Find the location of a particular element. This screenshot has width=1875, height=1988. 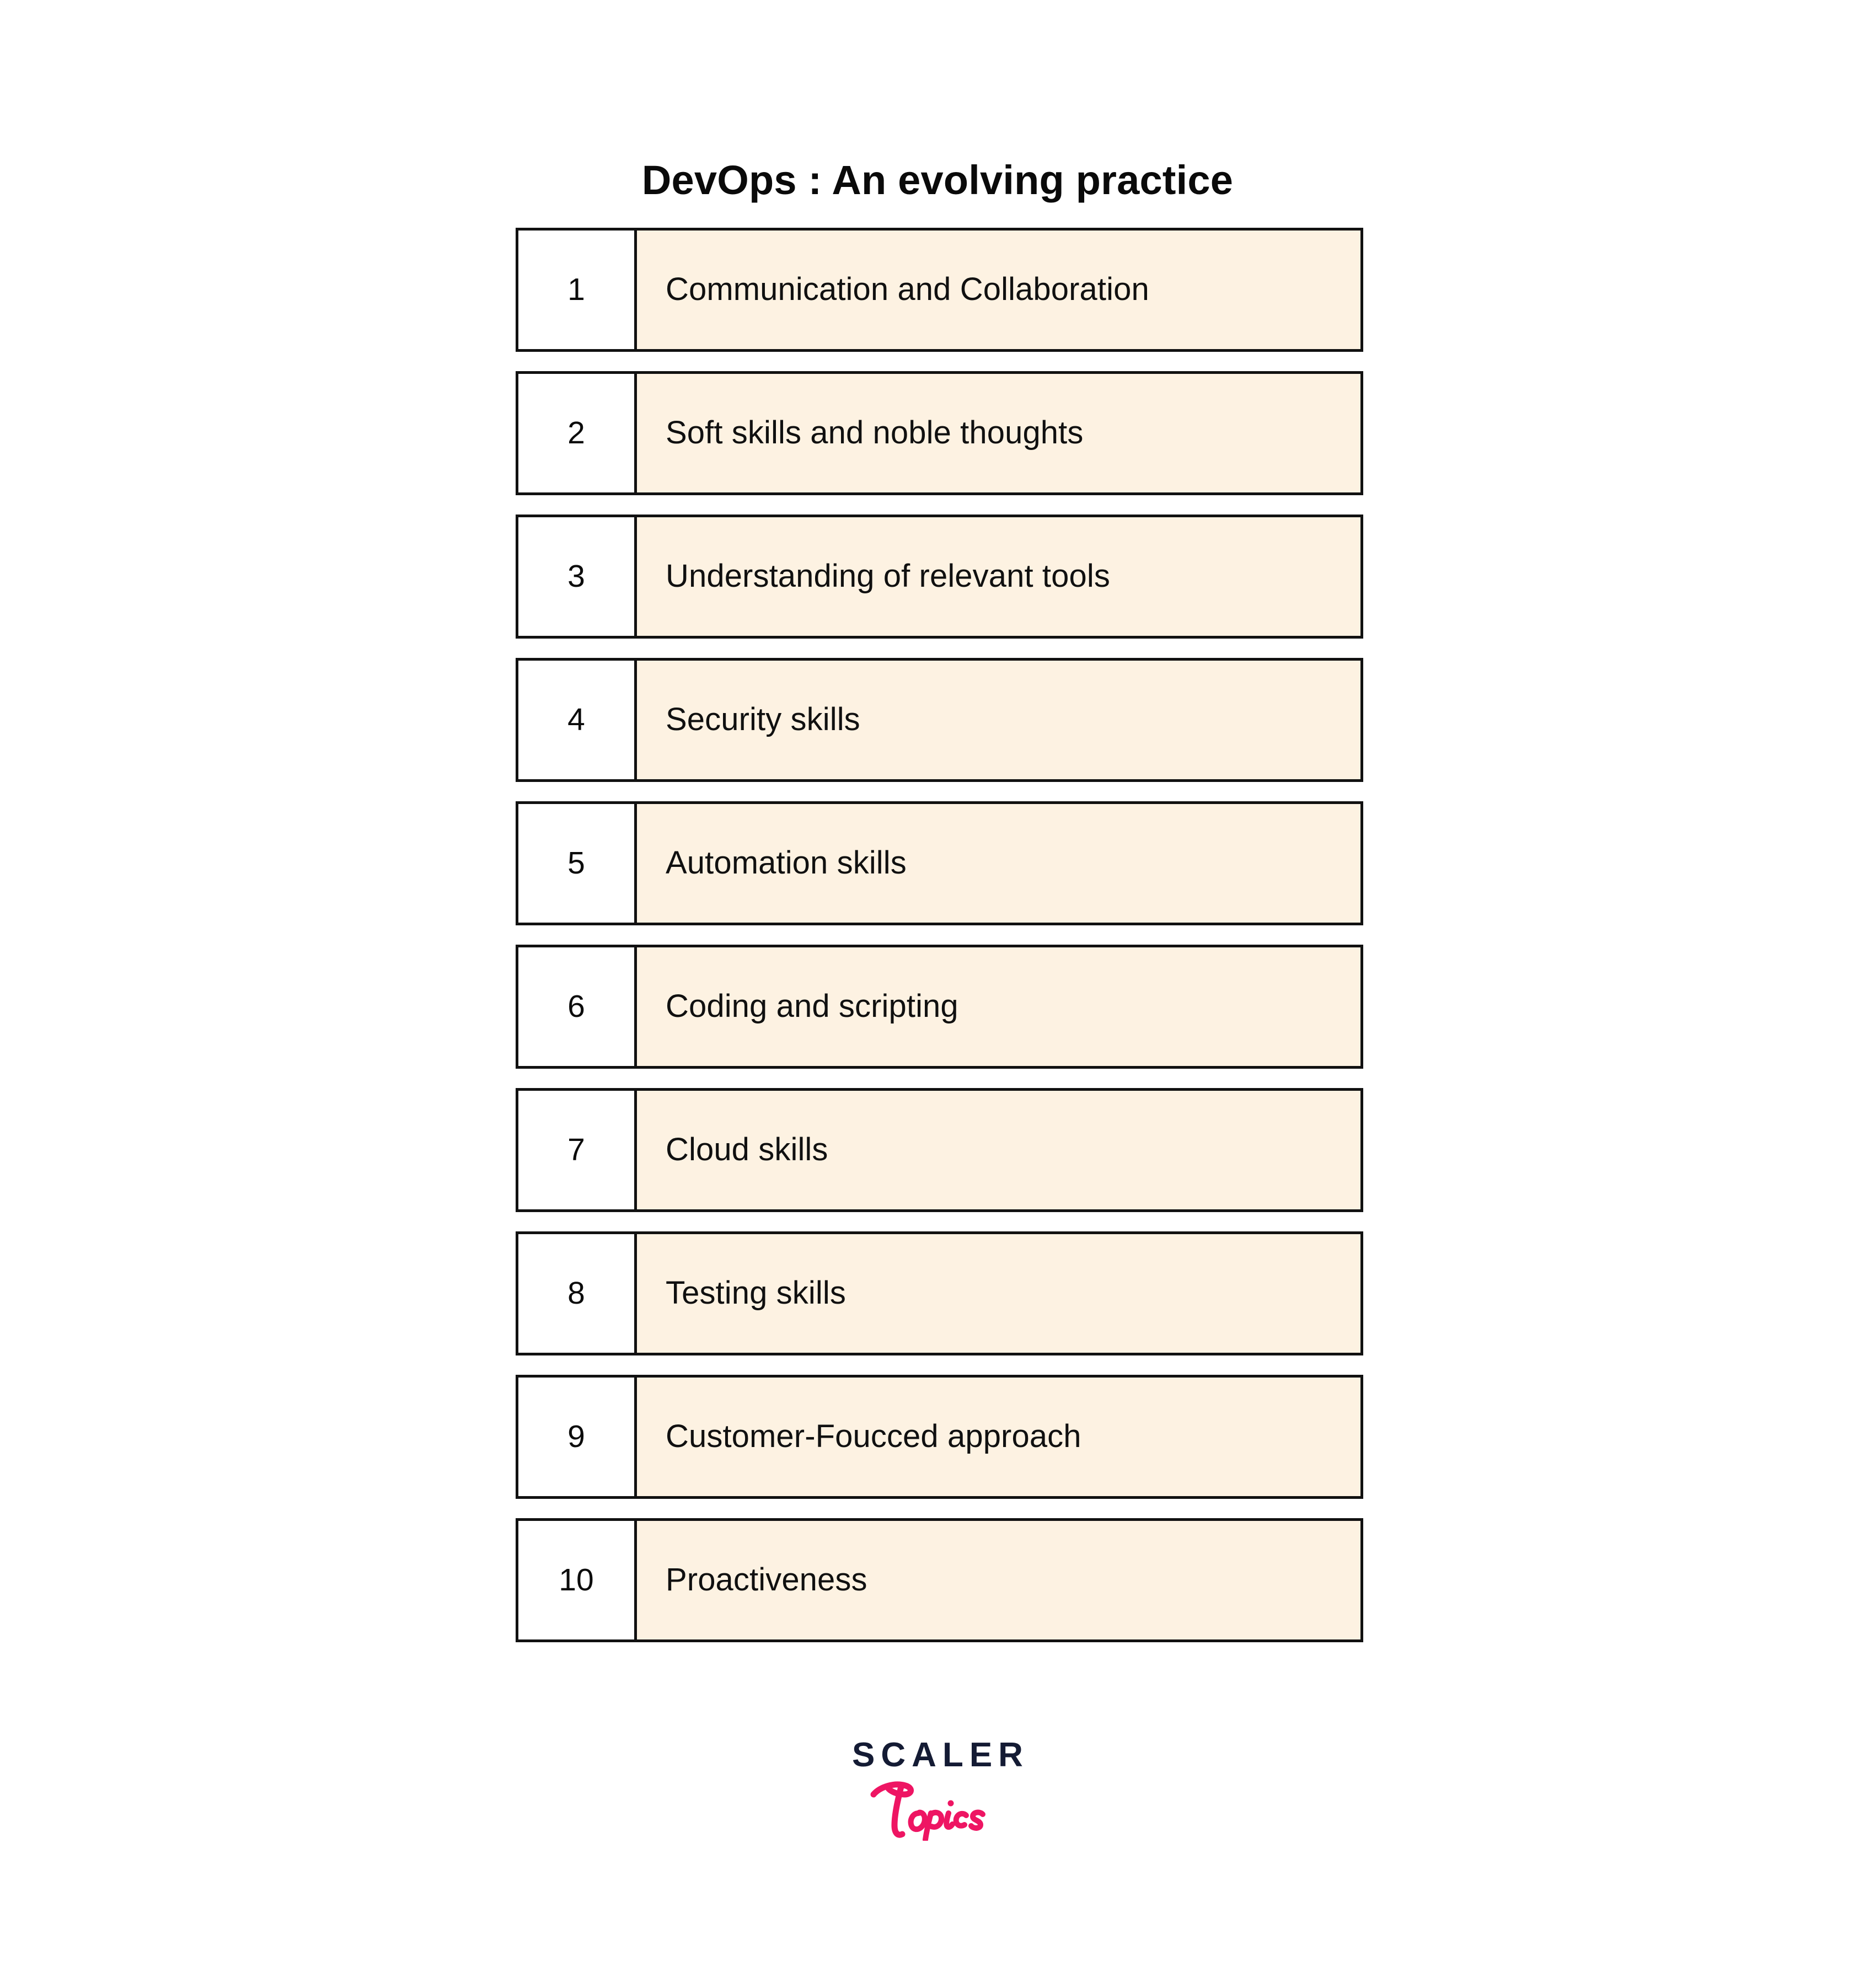

table-row: 7 Cloud skills is located at coordinates (939, 1150).